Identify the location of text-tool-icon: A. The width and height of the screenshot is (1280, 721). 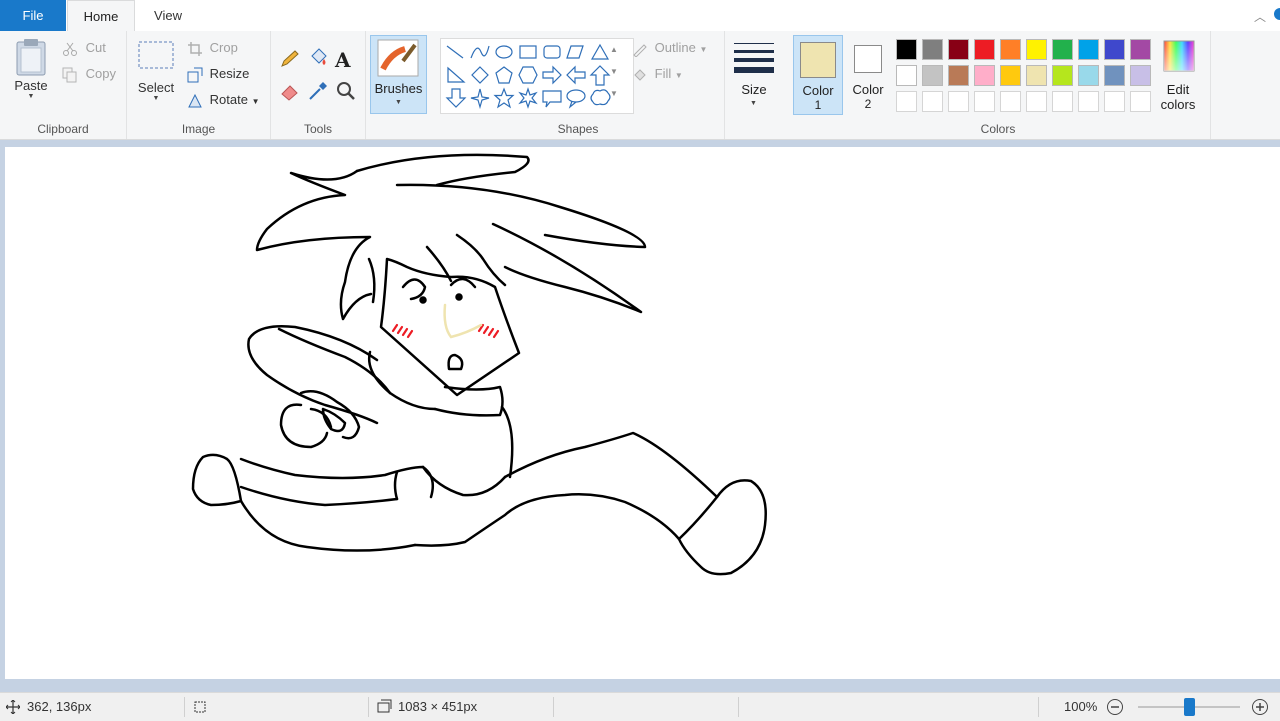
(343, 60).